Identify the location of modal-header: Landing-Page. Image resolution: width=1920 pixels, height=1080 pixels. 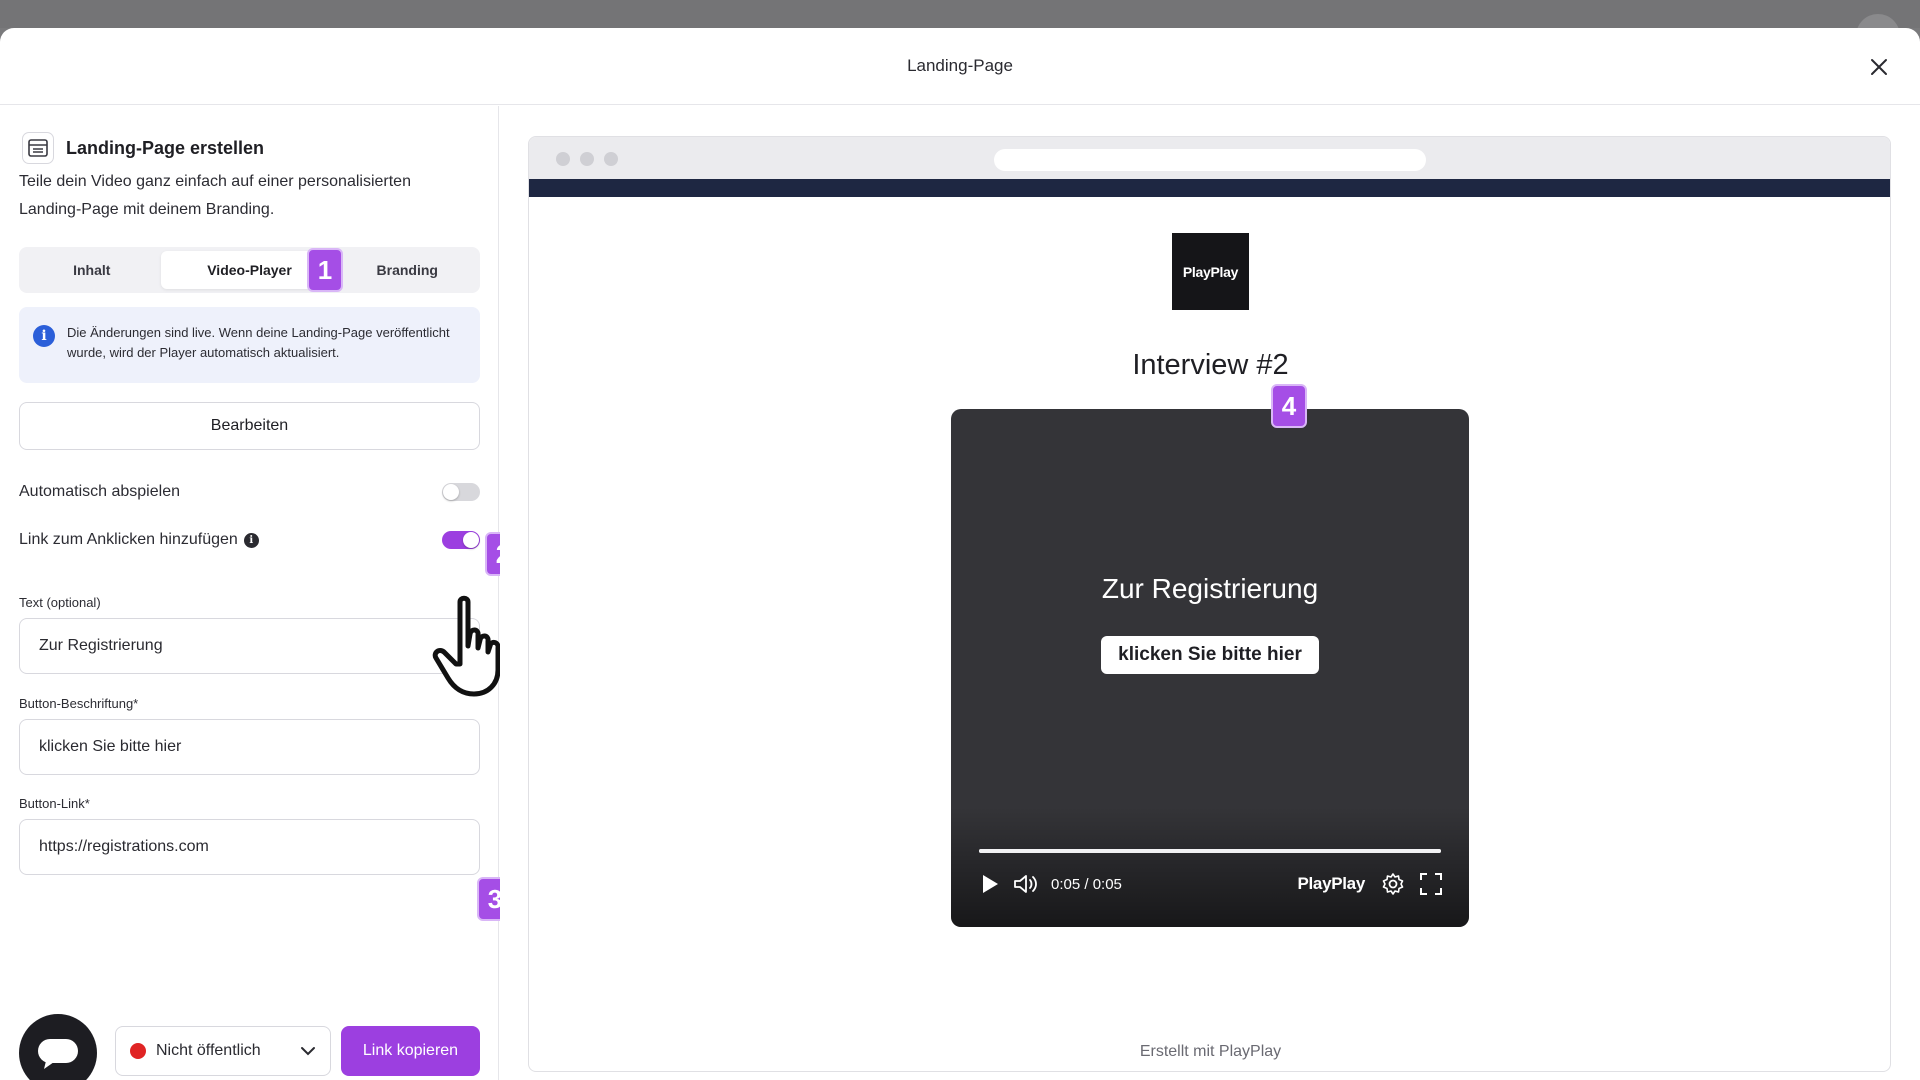
(960, 66).